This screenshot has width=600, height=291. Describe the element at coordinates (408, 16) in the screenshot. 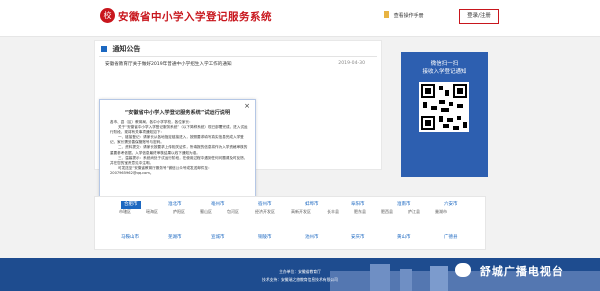

I see `manual-link-label: 查看操作手册` at that location.